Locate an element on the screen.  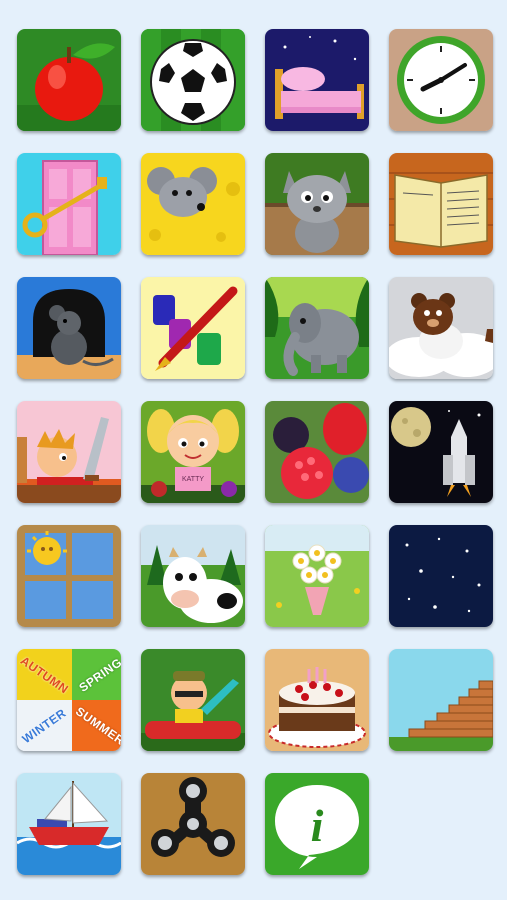
season-label-summer: SUMMER is located at coordinates (97, 725).